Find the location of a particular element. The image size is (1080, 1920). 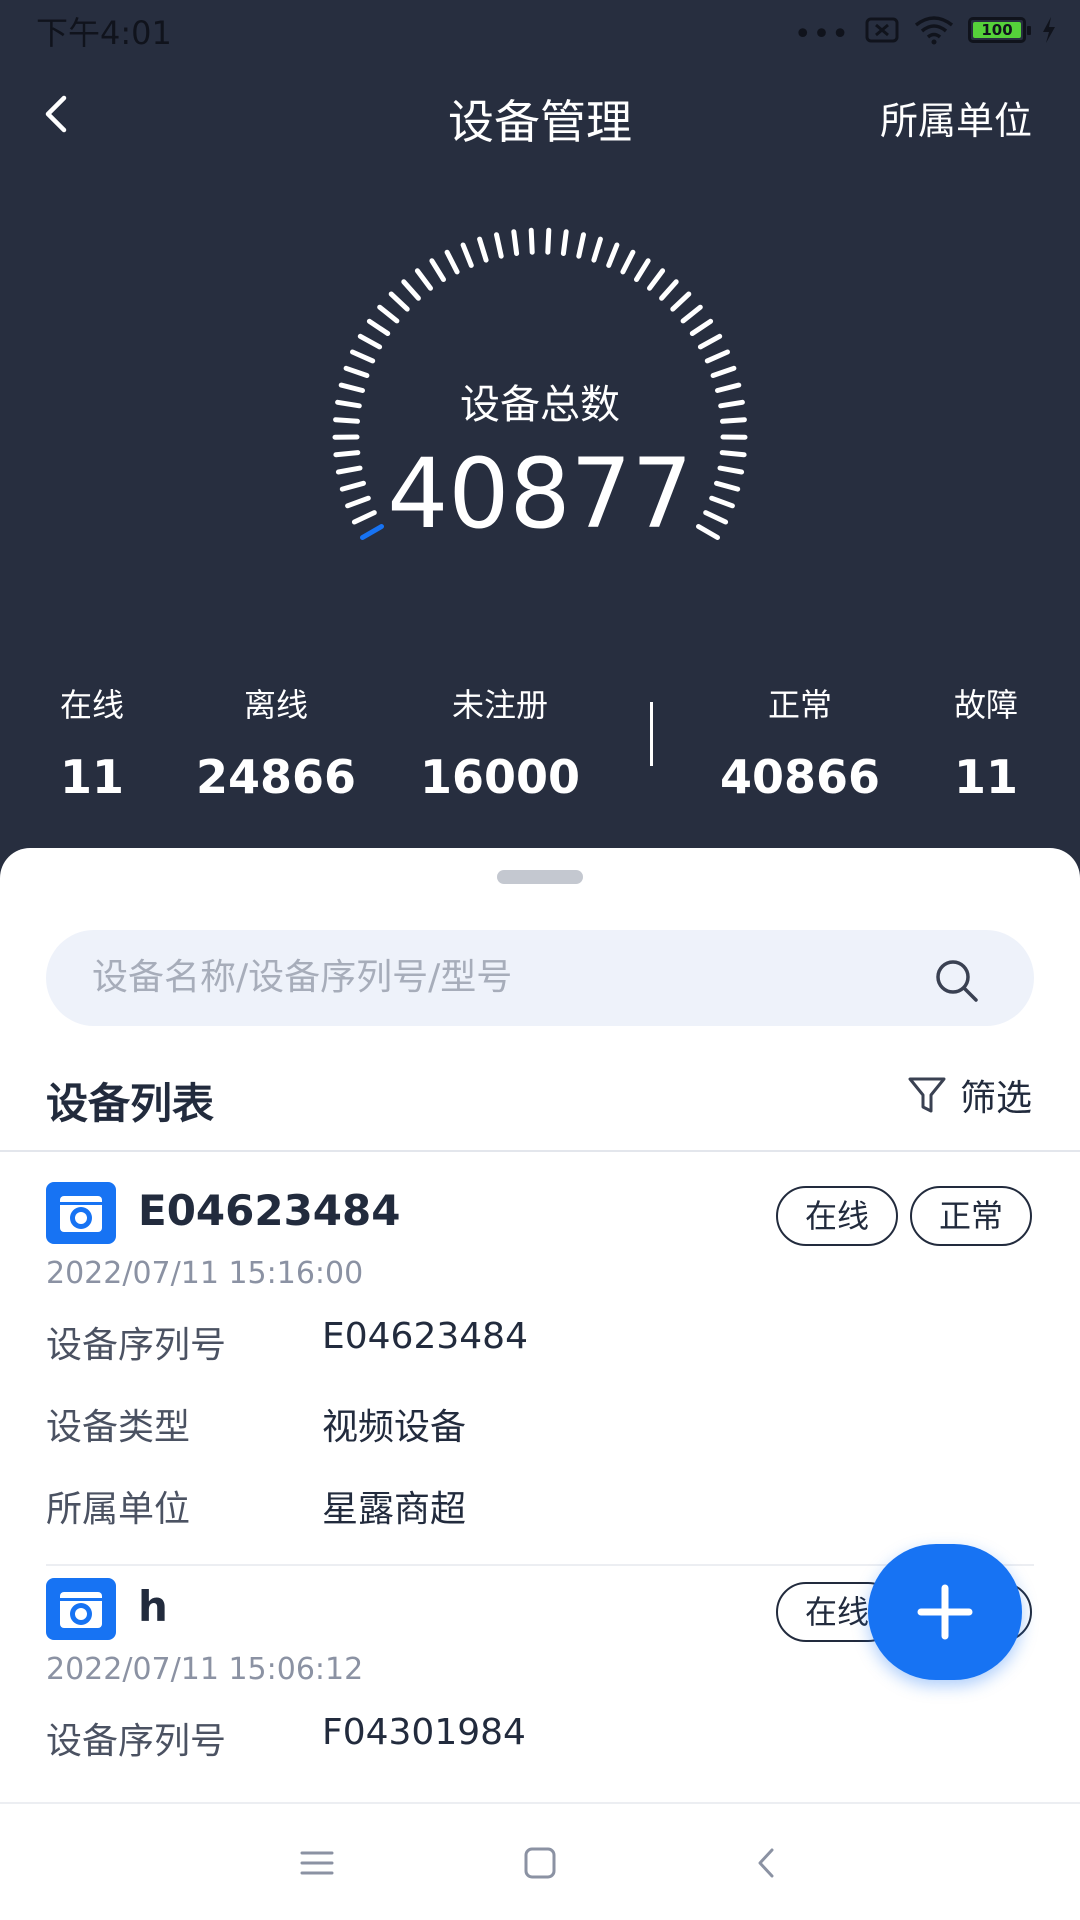

home-button is located at coordinates (540, 1863).